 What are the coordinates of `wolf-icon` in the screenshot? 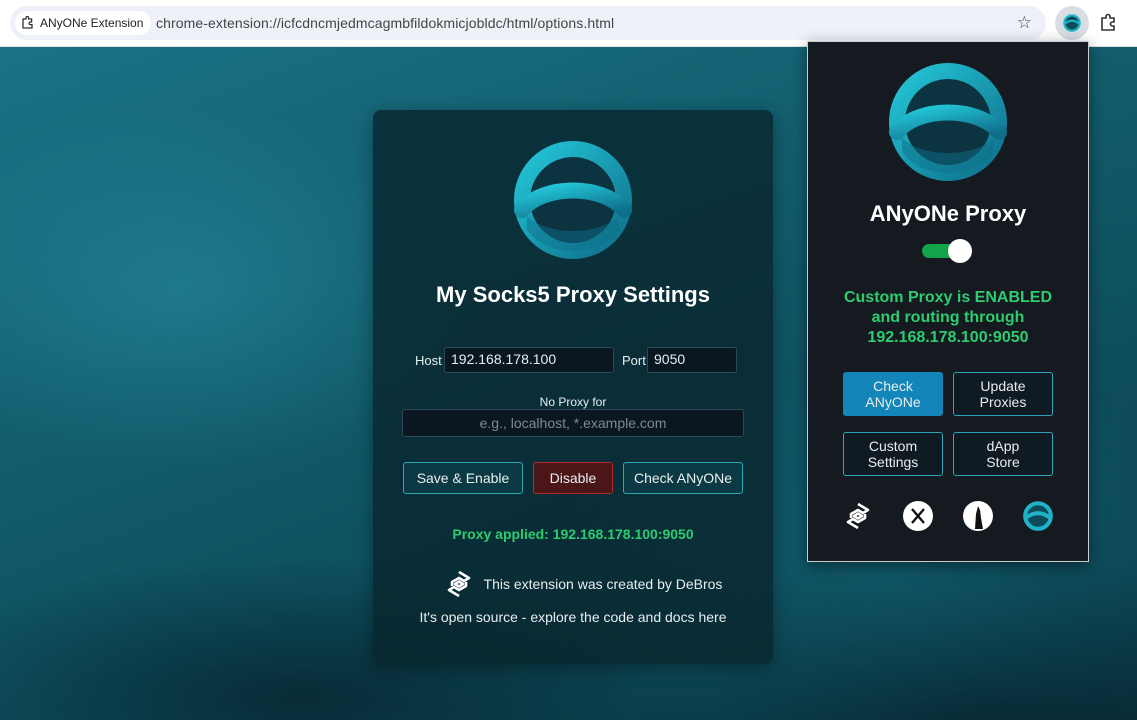 It's located at (978, 516).